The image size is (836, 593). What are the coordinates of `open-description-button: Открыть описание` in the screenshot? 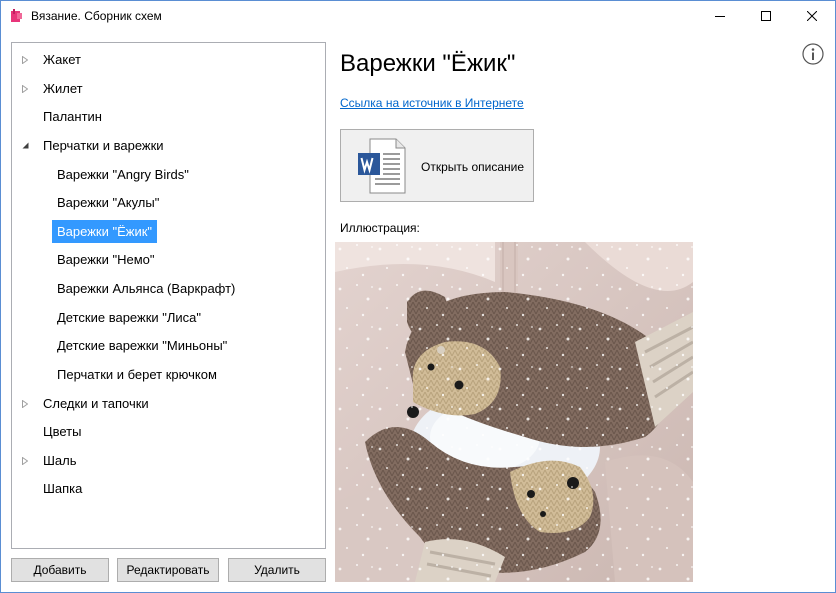 It's located at (437, 165).